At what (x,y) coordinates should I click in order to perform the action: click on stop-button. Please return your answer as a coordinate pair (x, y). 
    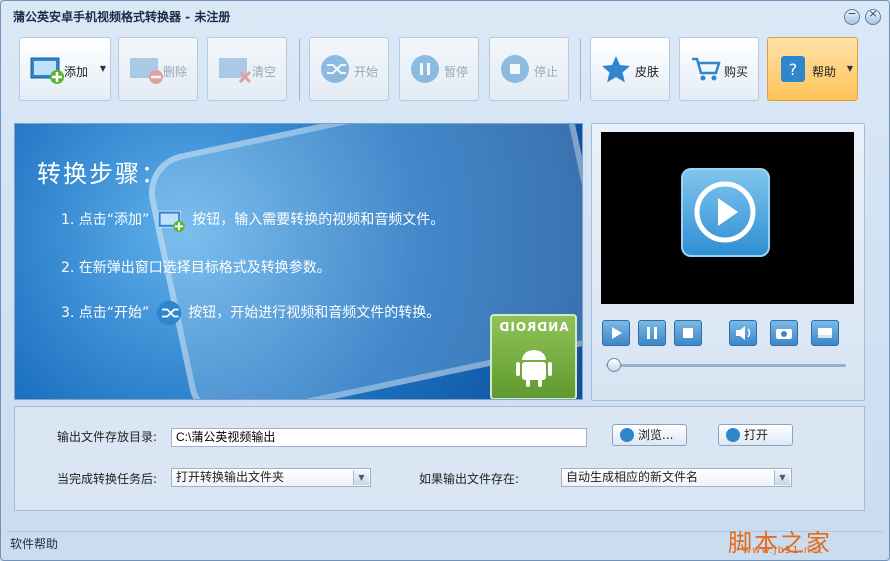
    Looking at the image, I should click on (688, 333).